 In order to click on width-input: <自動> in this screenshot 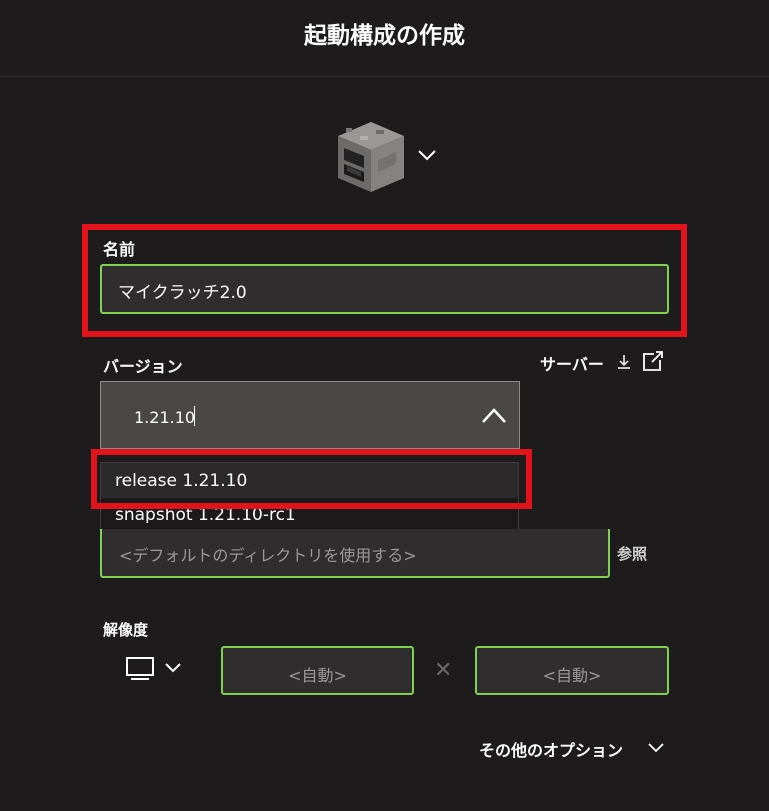, I will do `click(317, 670)`.